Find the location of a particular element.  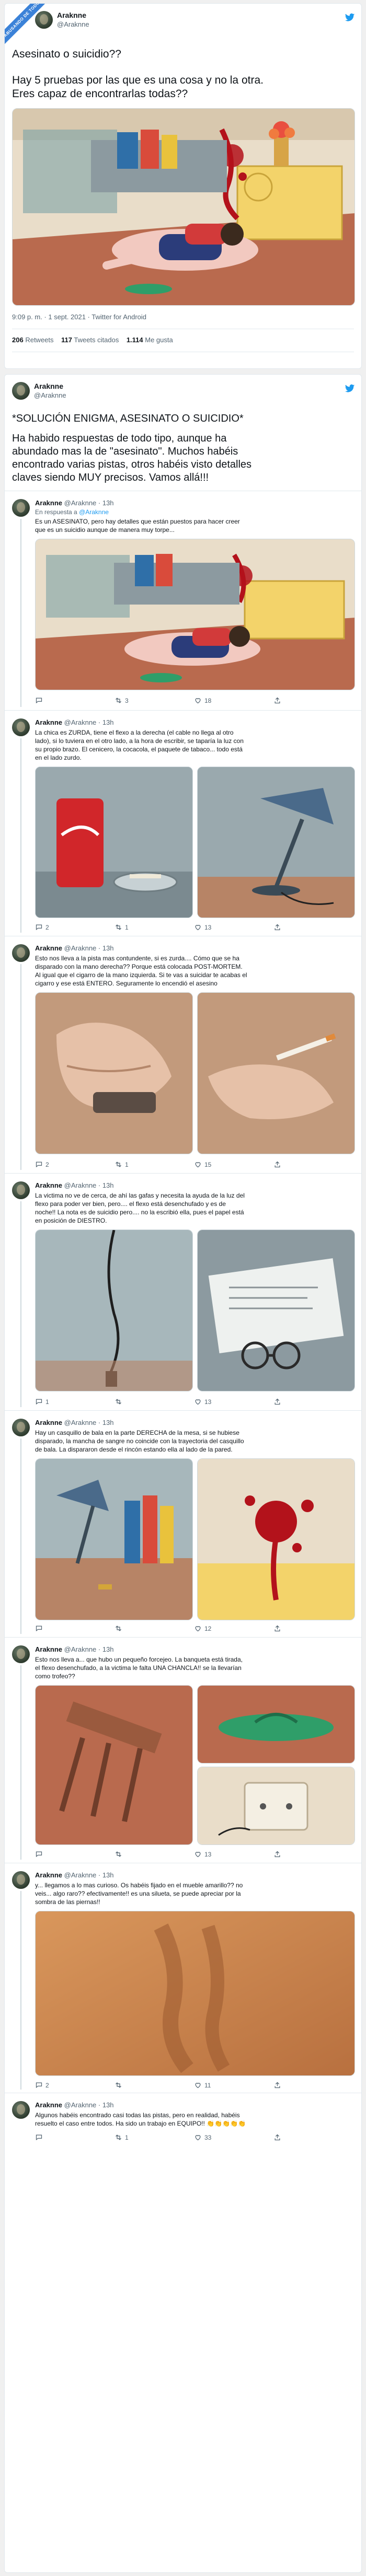

like-button: 18 is located at coordinates (202, 700).